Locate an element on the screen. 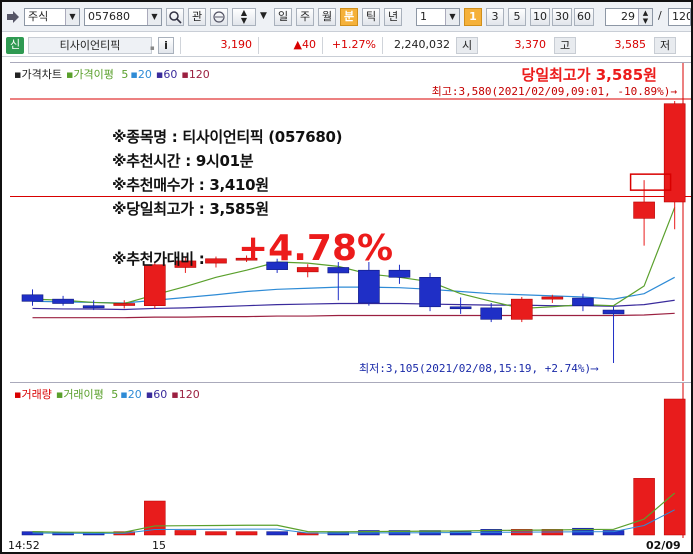  watchlist-button: 관 is located at coordinates (197, 17).